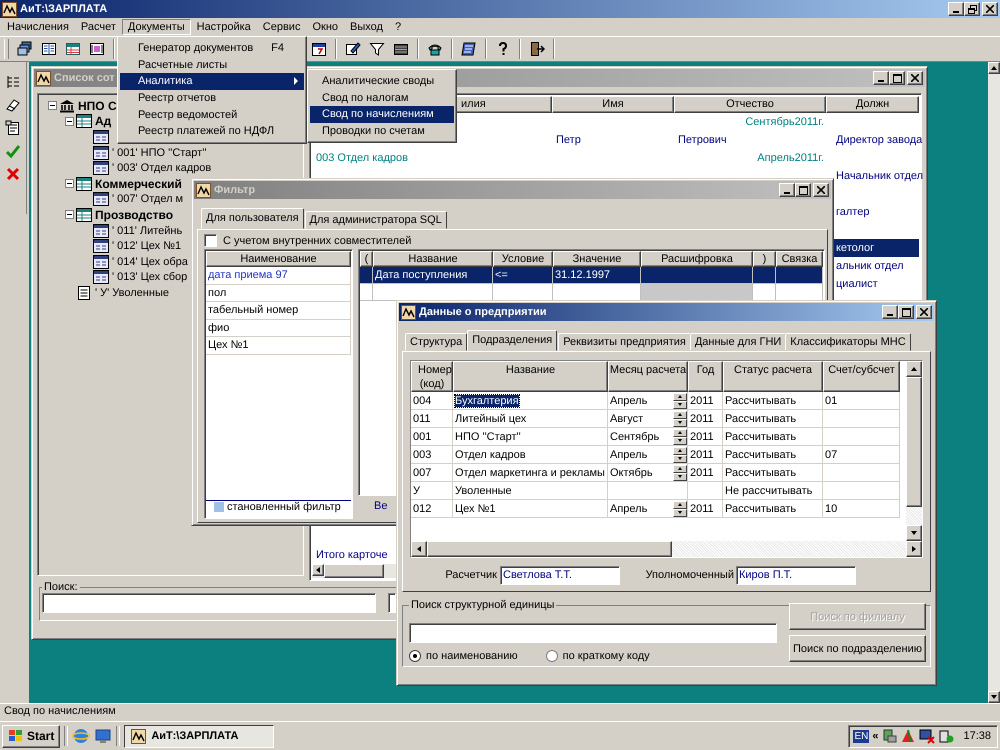 The height and width of the screenshot is (750, 1000). I want to click on pencil-icon, so click(353, 49).